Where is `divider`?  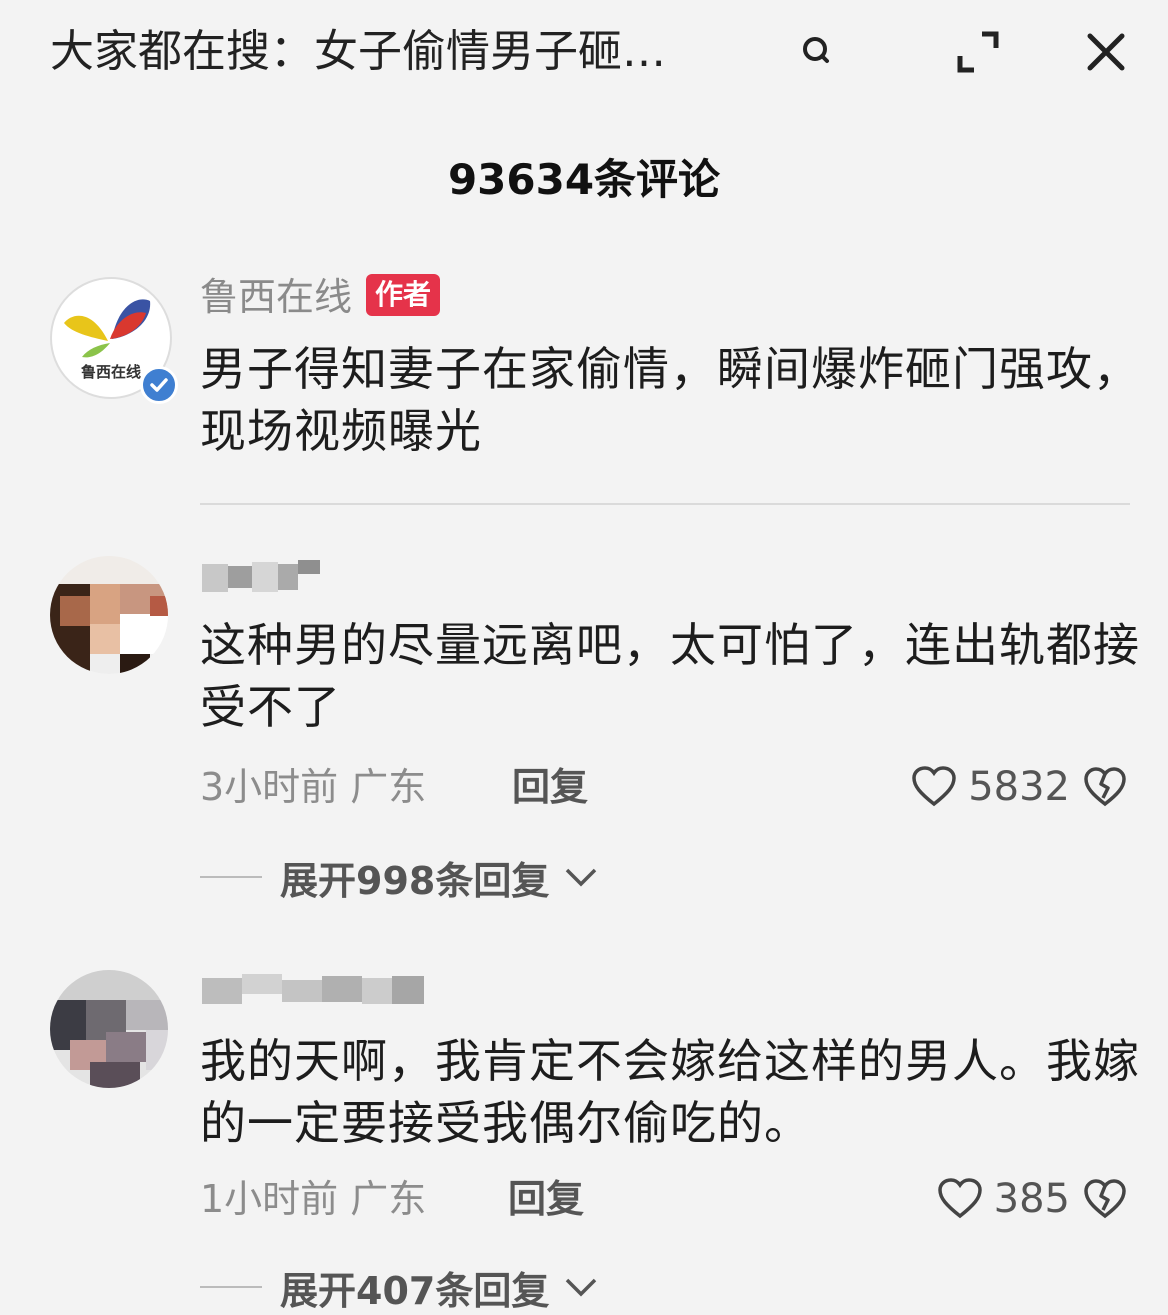 divider is located at coordinates (665, 504).